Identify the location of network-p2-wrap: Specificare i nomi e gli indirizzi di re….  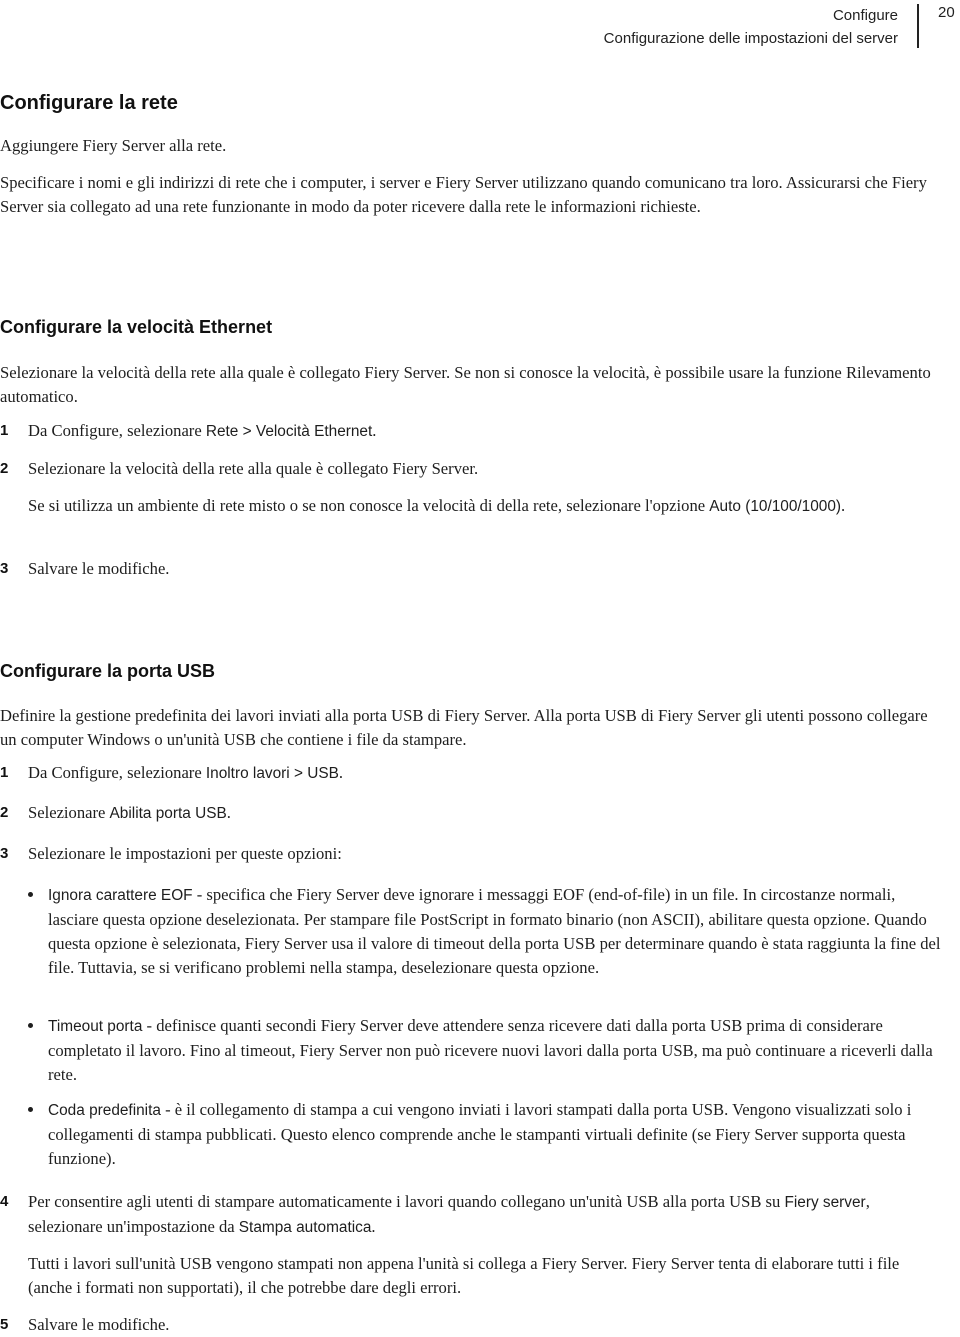
(473, 195).